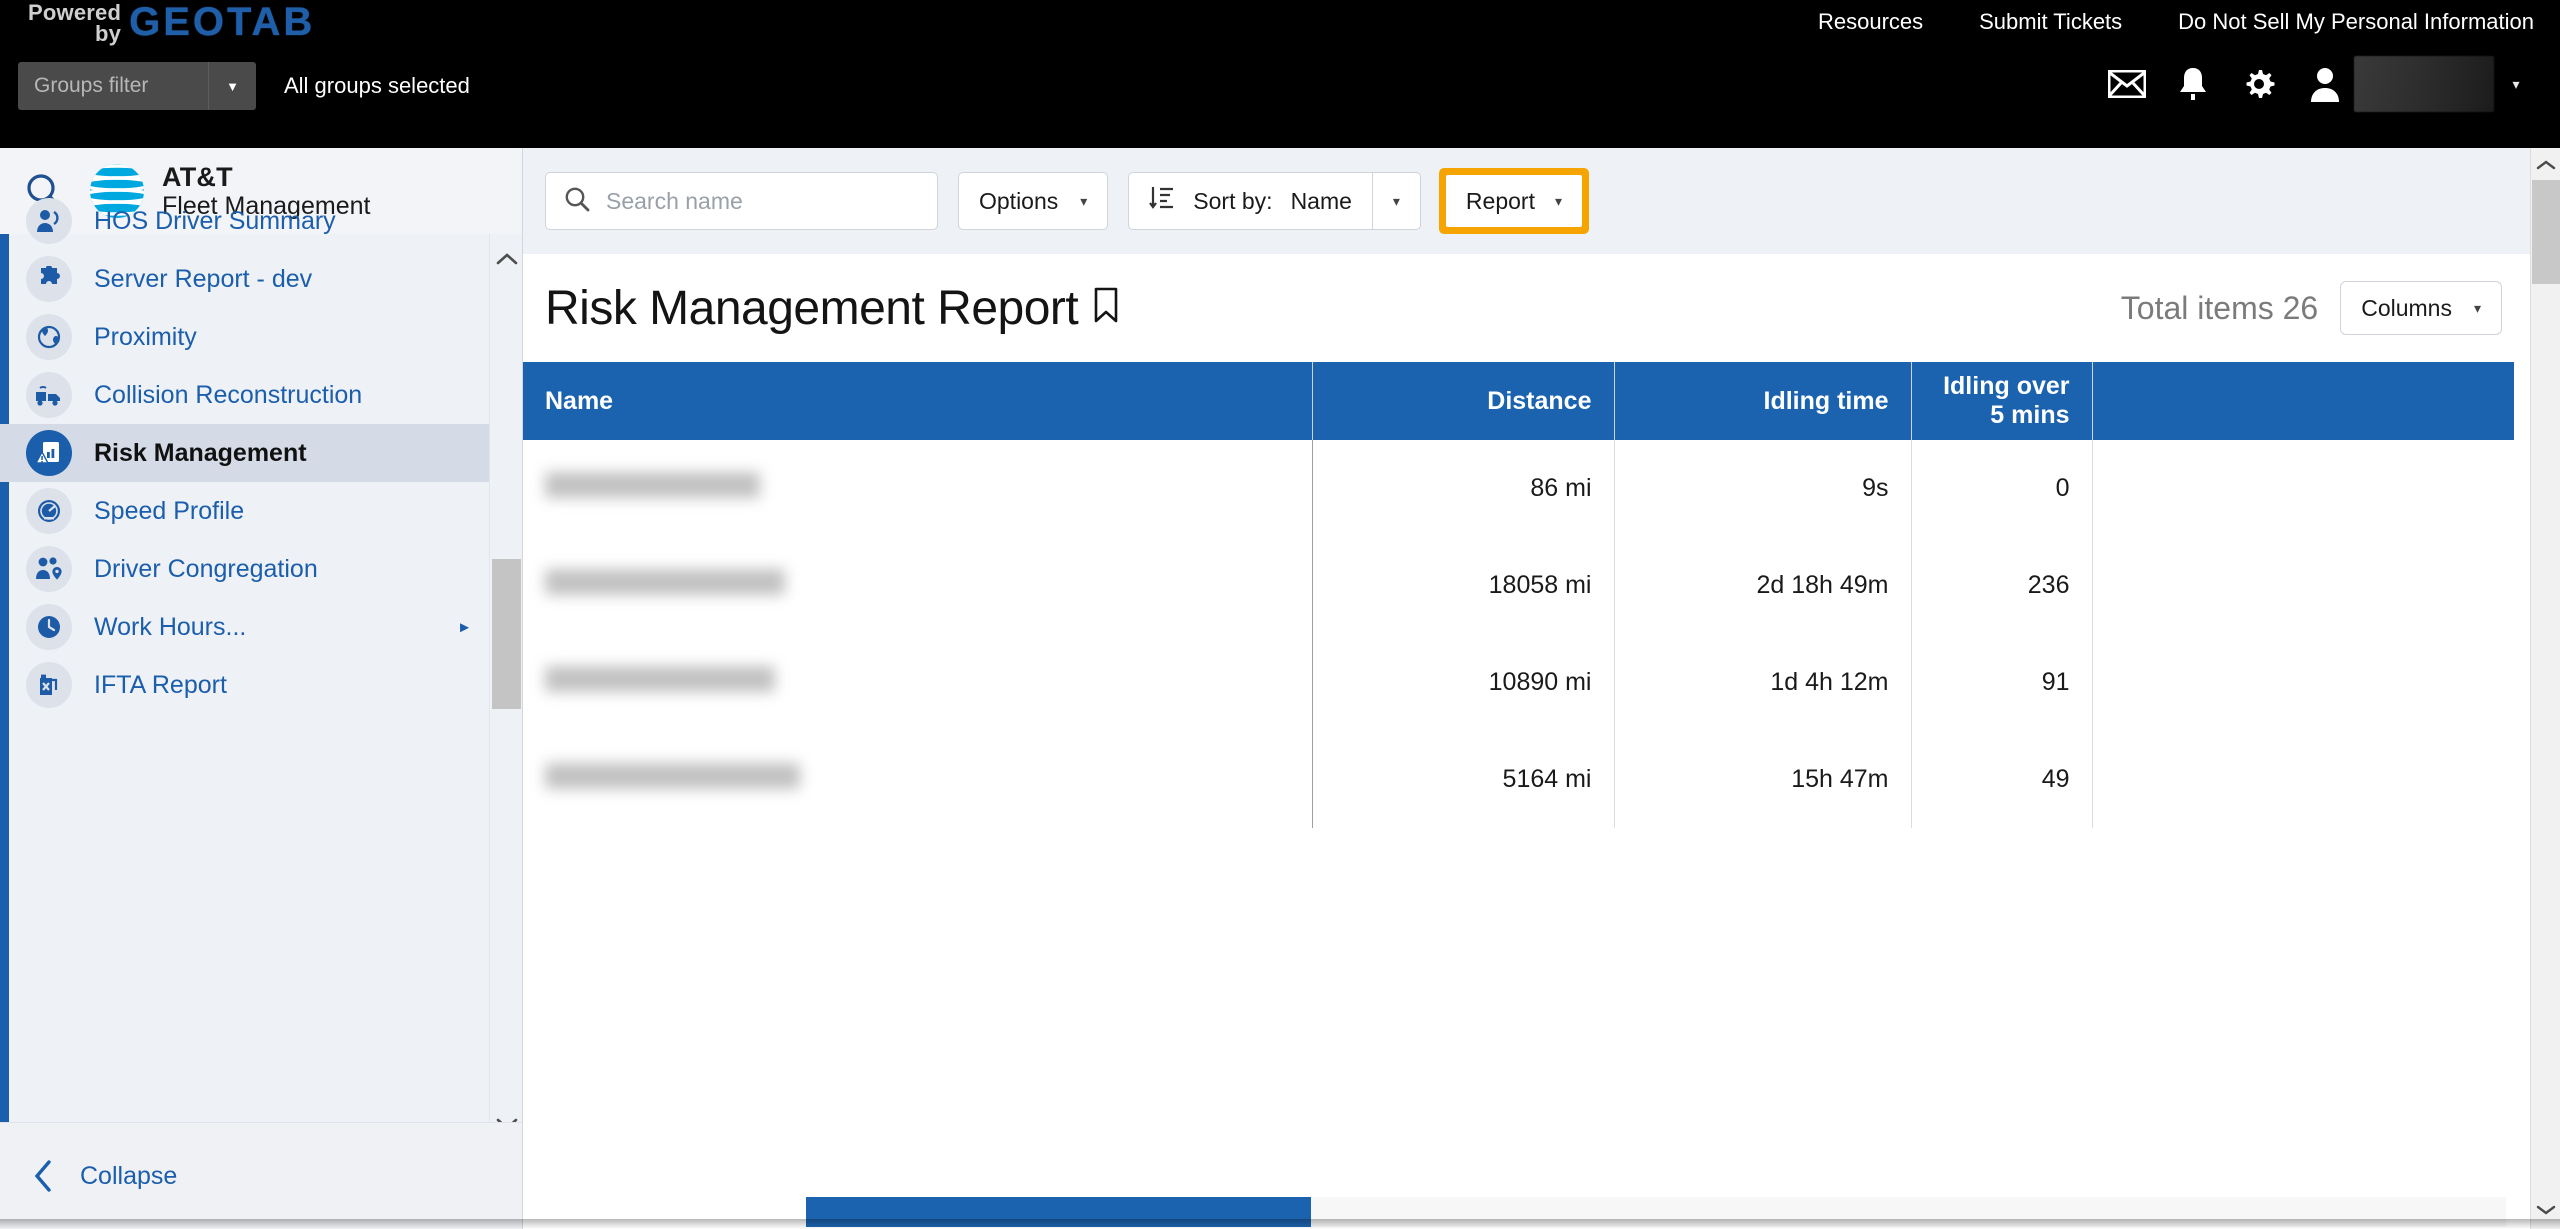 This screenshot has height=1229, width=2560. Describe the element at coordinates (2356, 22) in the screenshot. I see `do-not-sell-link: Do Not Sell My Personal Information` at that location.